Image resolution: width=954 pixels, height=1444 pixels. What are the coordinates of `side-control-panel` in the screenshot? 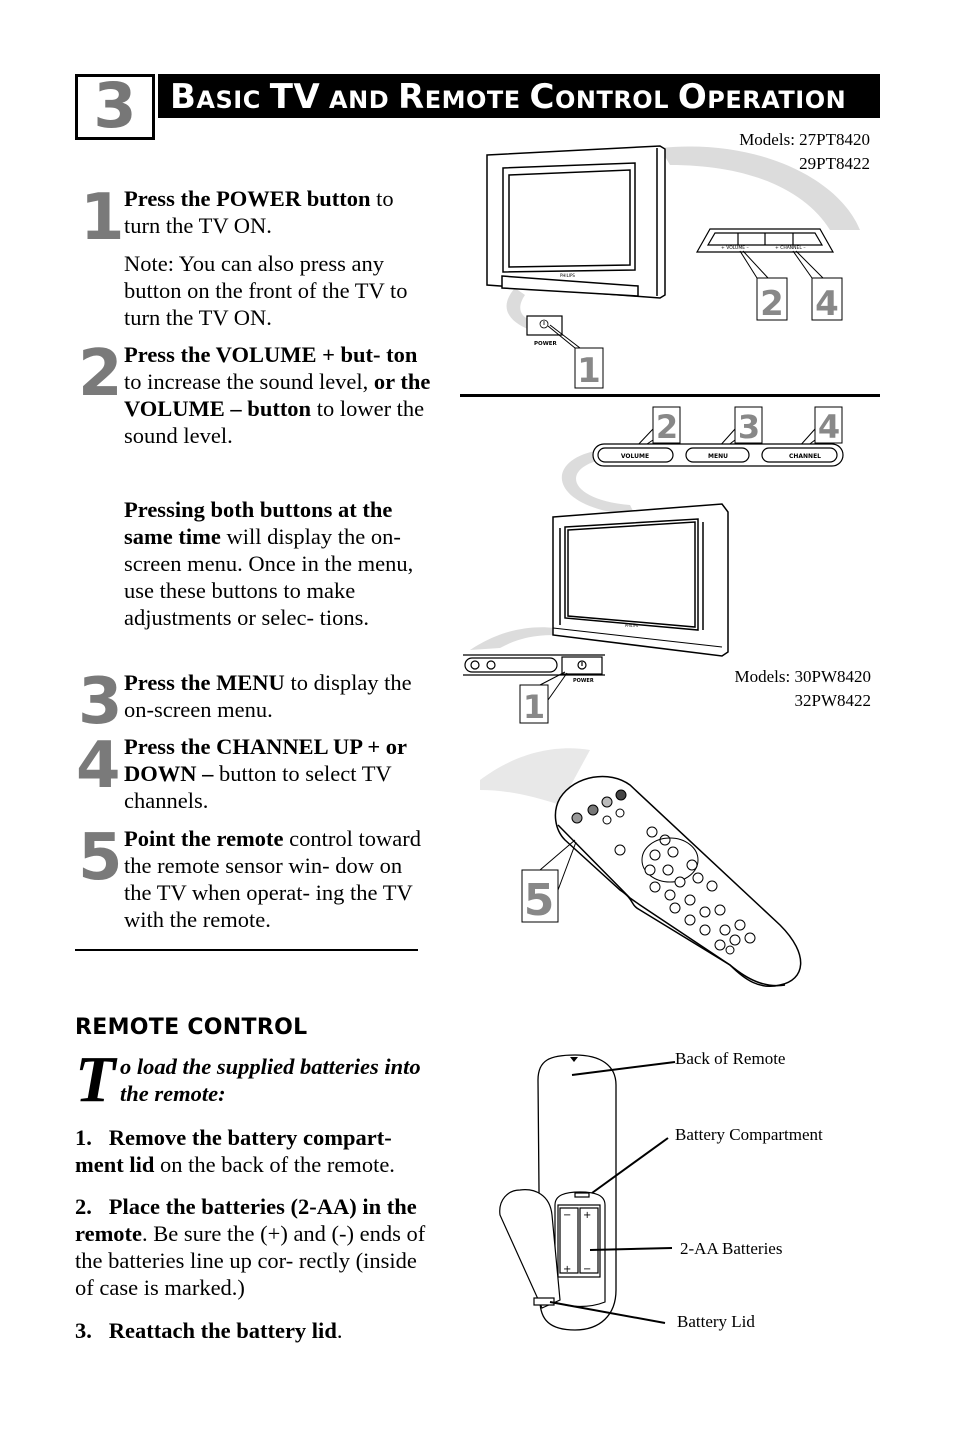 It's located at (765, 240).